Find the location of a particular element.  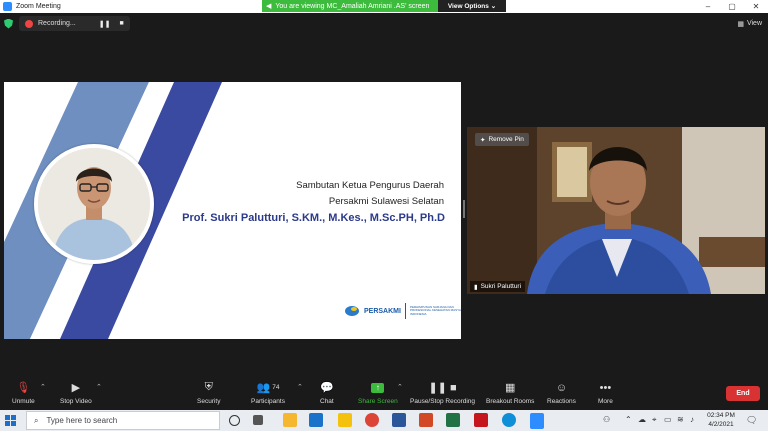

share-screen-label: Share Screen is located at coordinates (378, 401).